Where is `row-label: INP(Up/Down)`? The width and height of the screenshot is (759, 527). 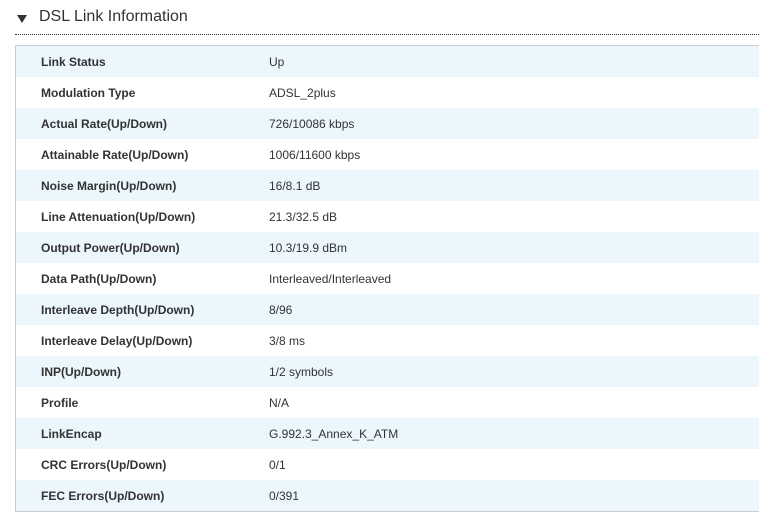
row-label: INP(Up/Down) is located at coordinates (81, 371).